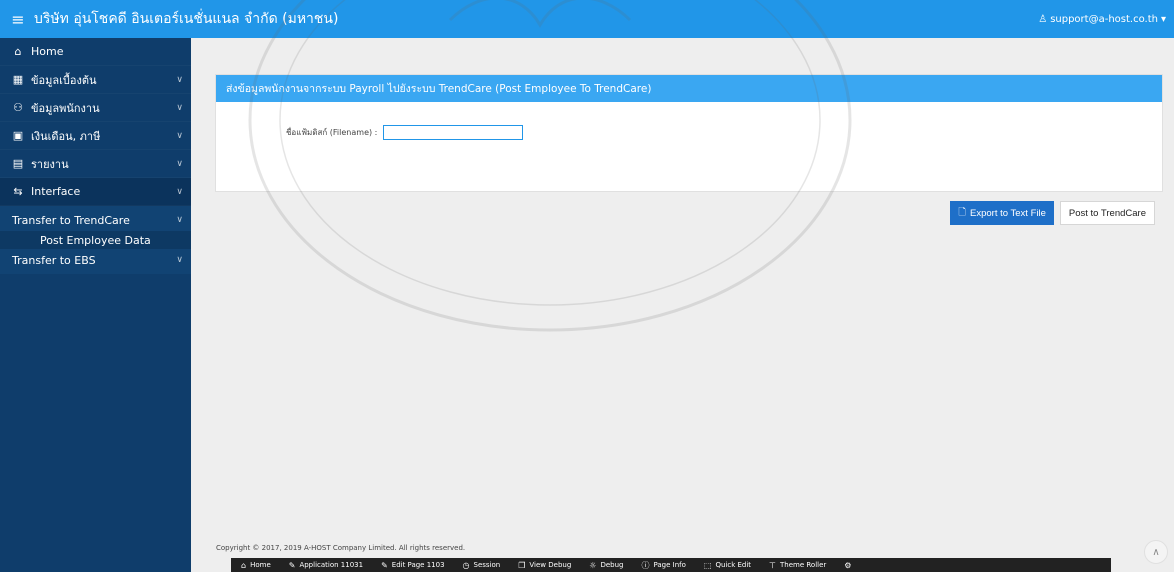 This screenshot has width=1174, height=572. I want to click on action-buttons: 🗋 Export to Text File Post to TrendCare, so click(1052, 213).